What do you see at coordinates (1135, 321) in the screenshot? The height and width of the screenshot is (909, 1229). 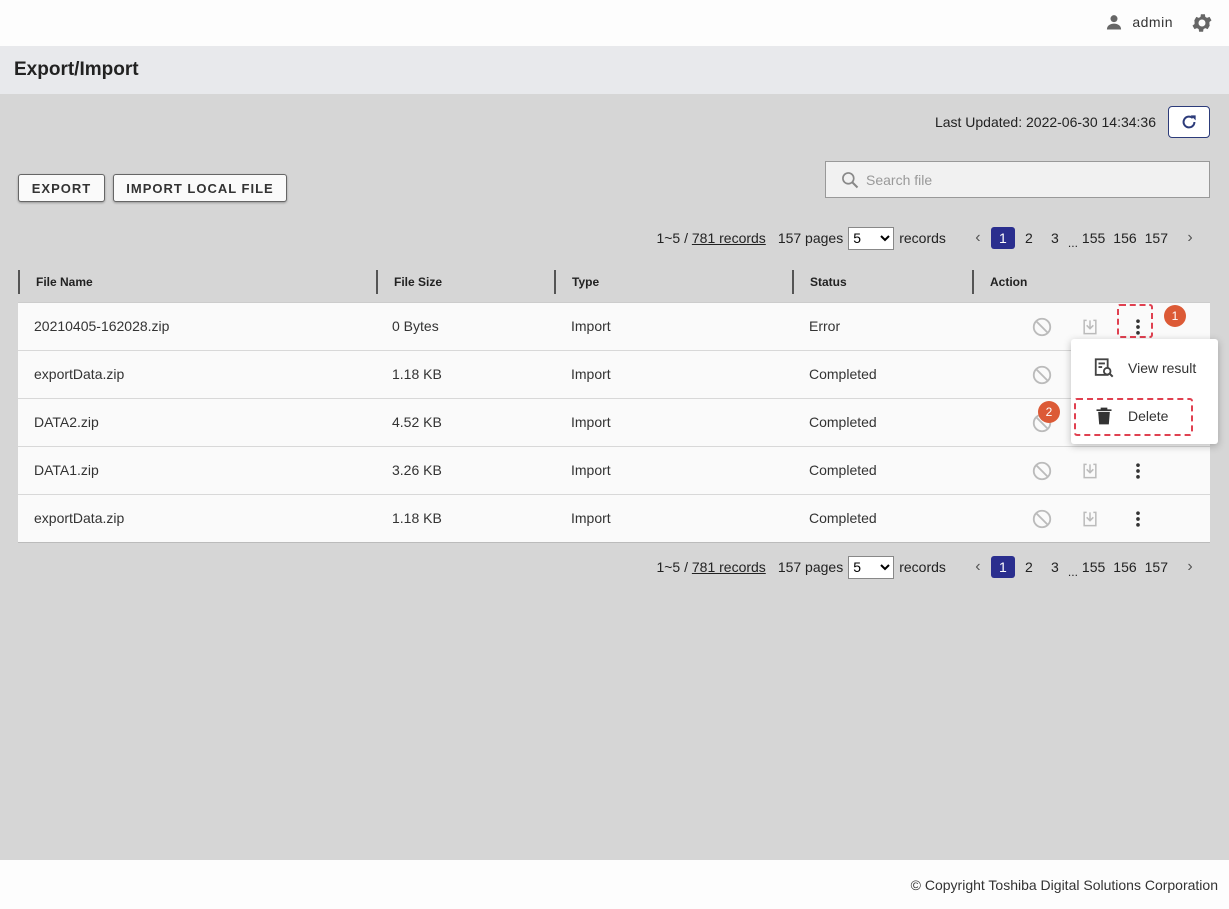 I see `highlight-more-button` at bounding box center [1135, 321].